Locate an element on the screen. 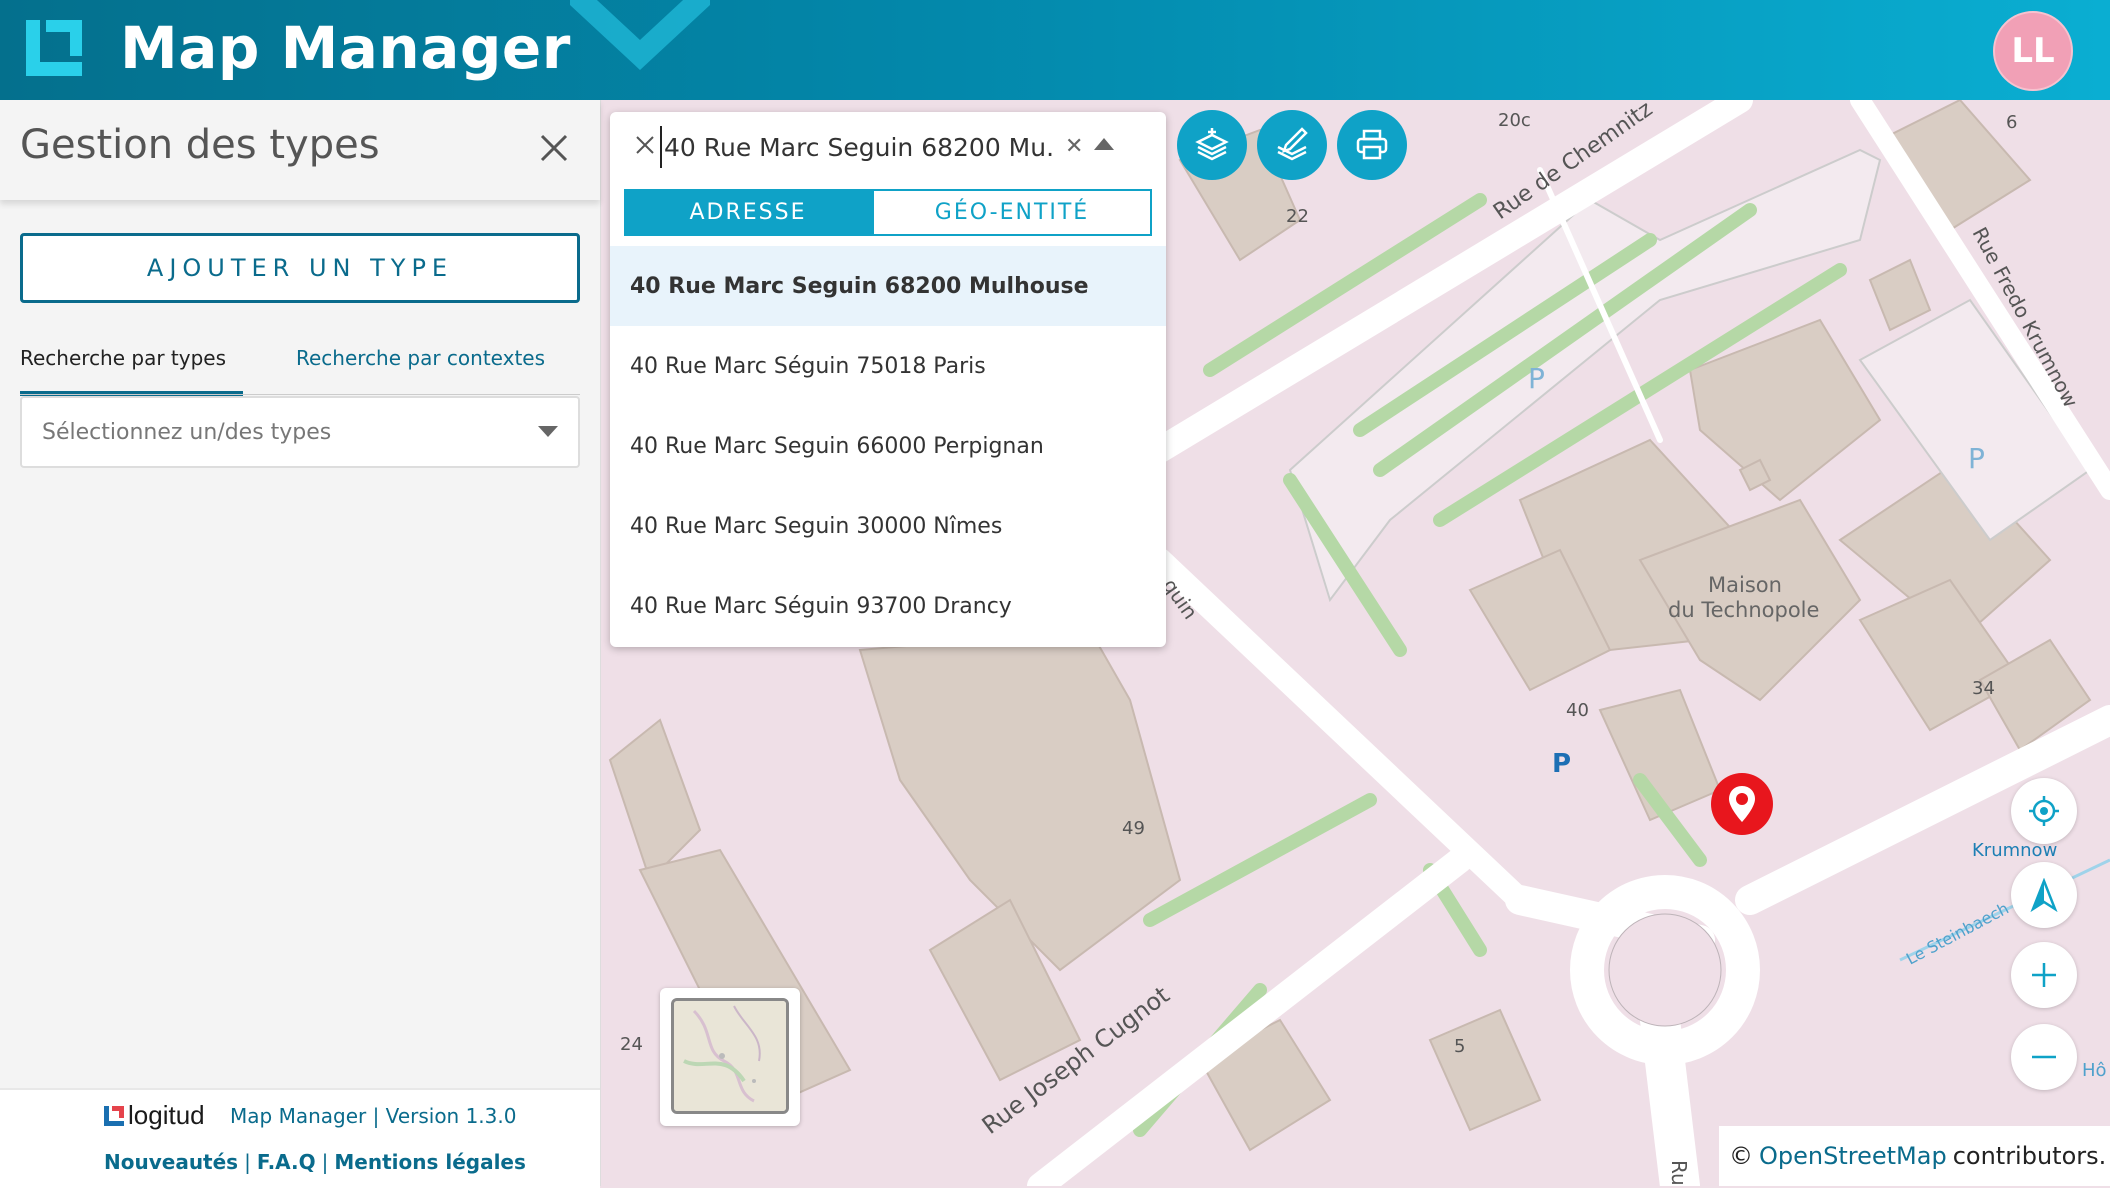 This screenshot has width=2110, height=1188. printer-icon is located at coordinates (1372, 144).